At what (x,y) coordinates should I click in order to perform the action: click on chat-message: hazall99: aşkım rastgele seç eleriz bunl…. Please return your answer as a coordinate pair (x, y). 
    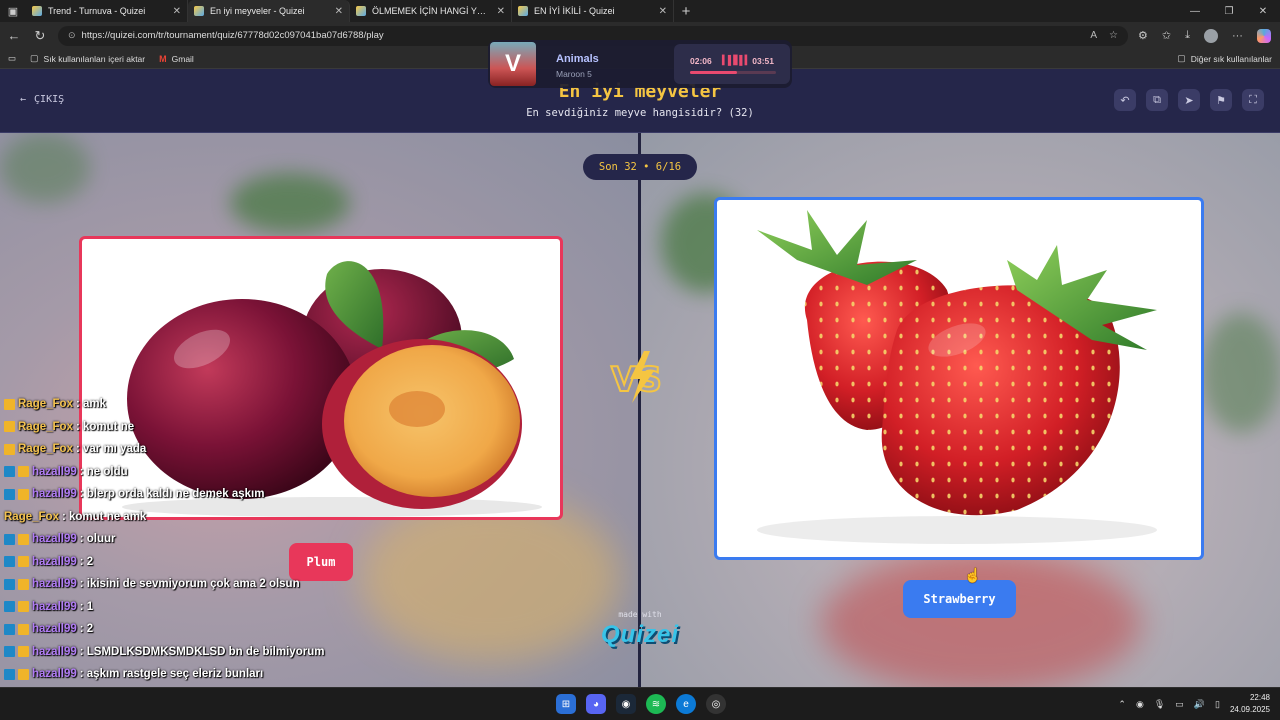
    Looking at the image, I should click on (133, 674).